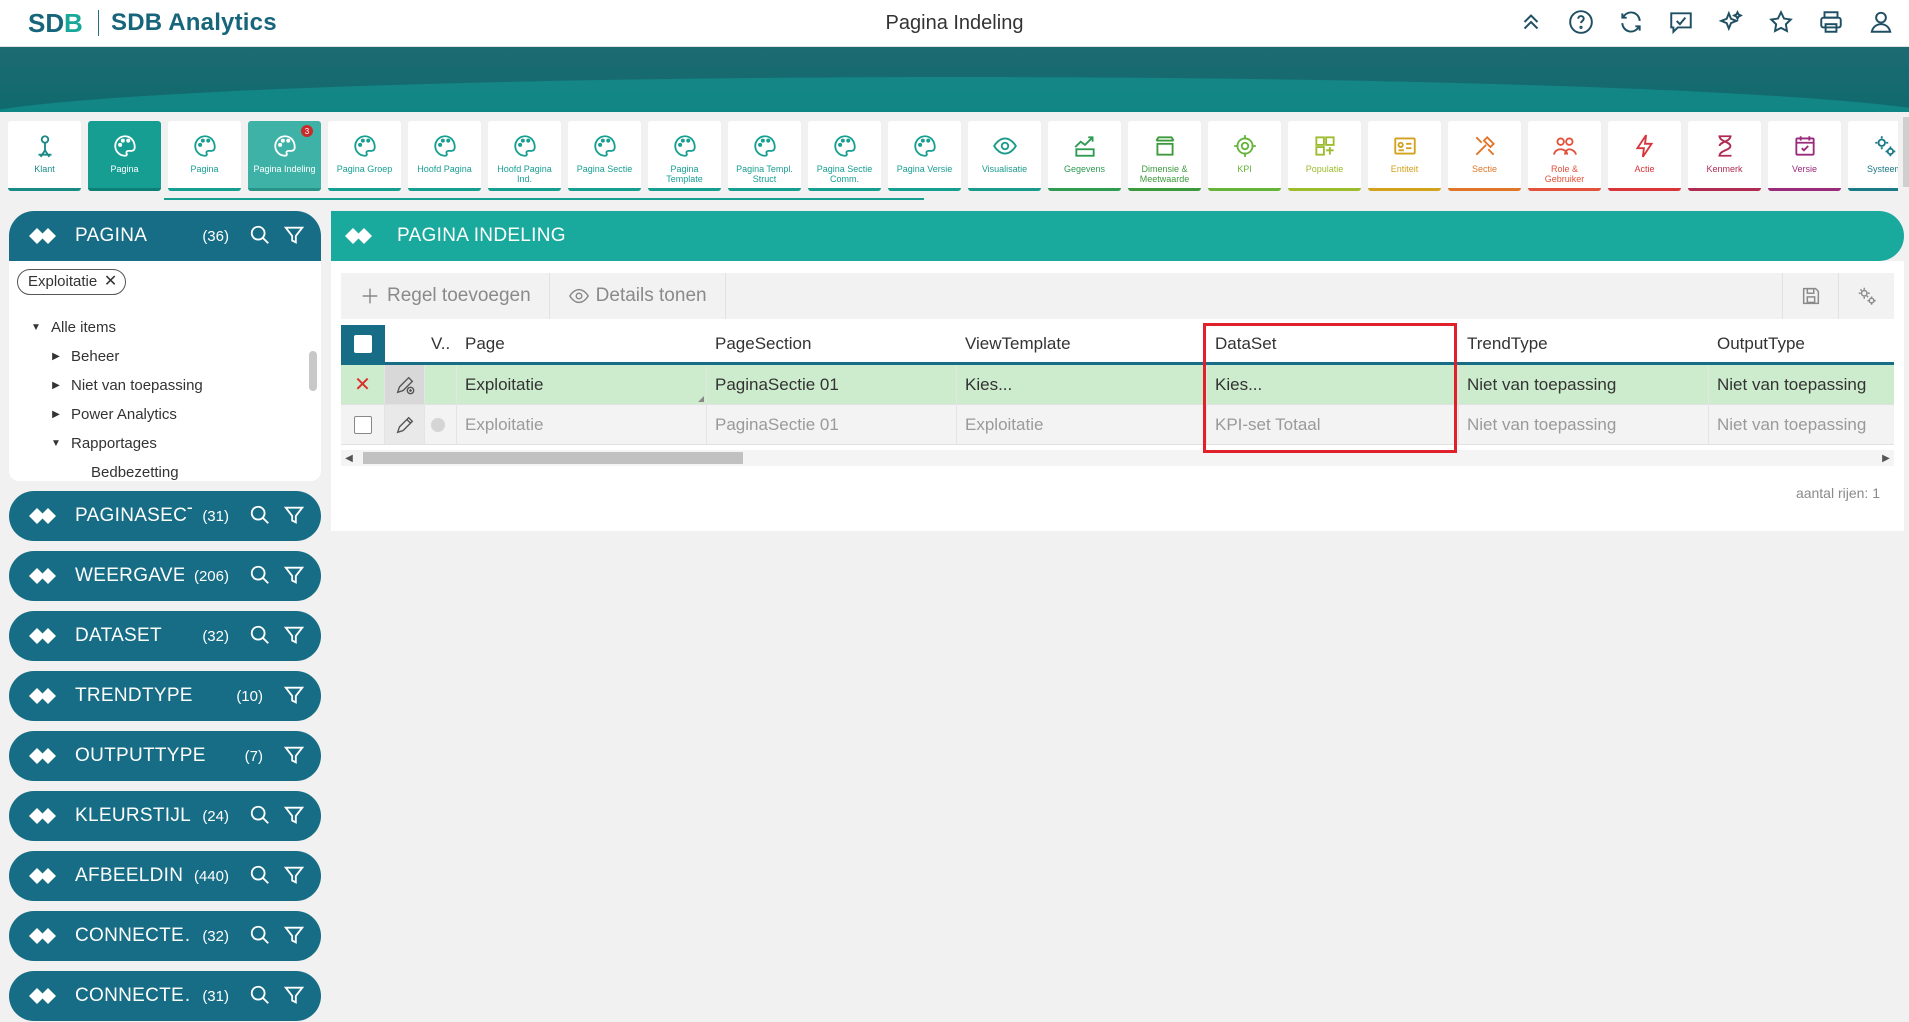  What do you see at coordinates (44, 156) in the screenshot?
I see `tile-klant: Klant` at bounding box center [44, 156].